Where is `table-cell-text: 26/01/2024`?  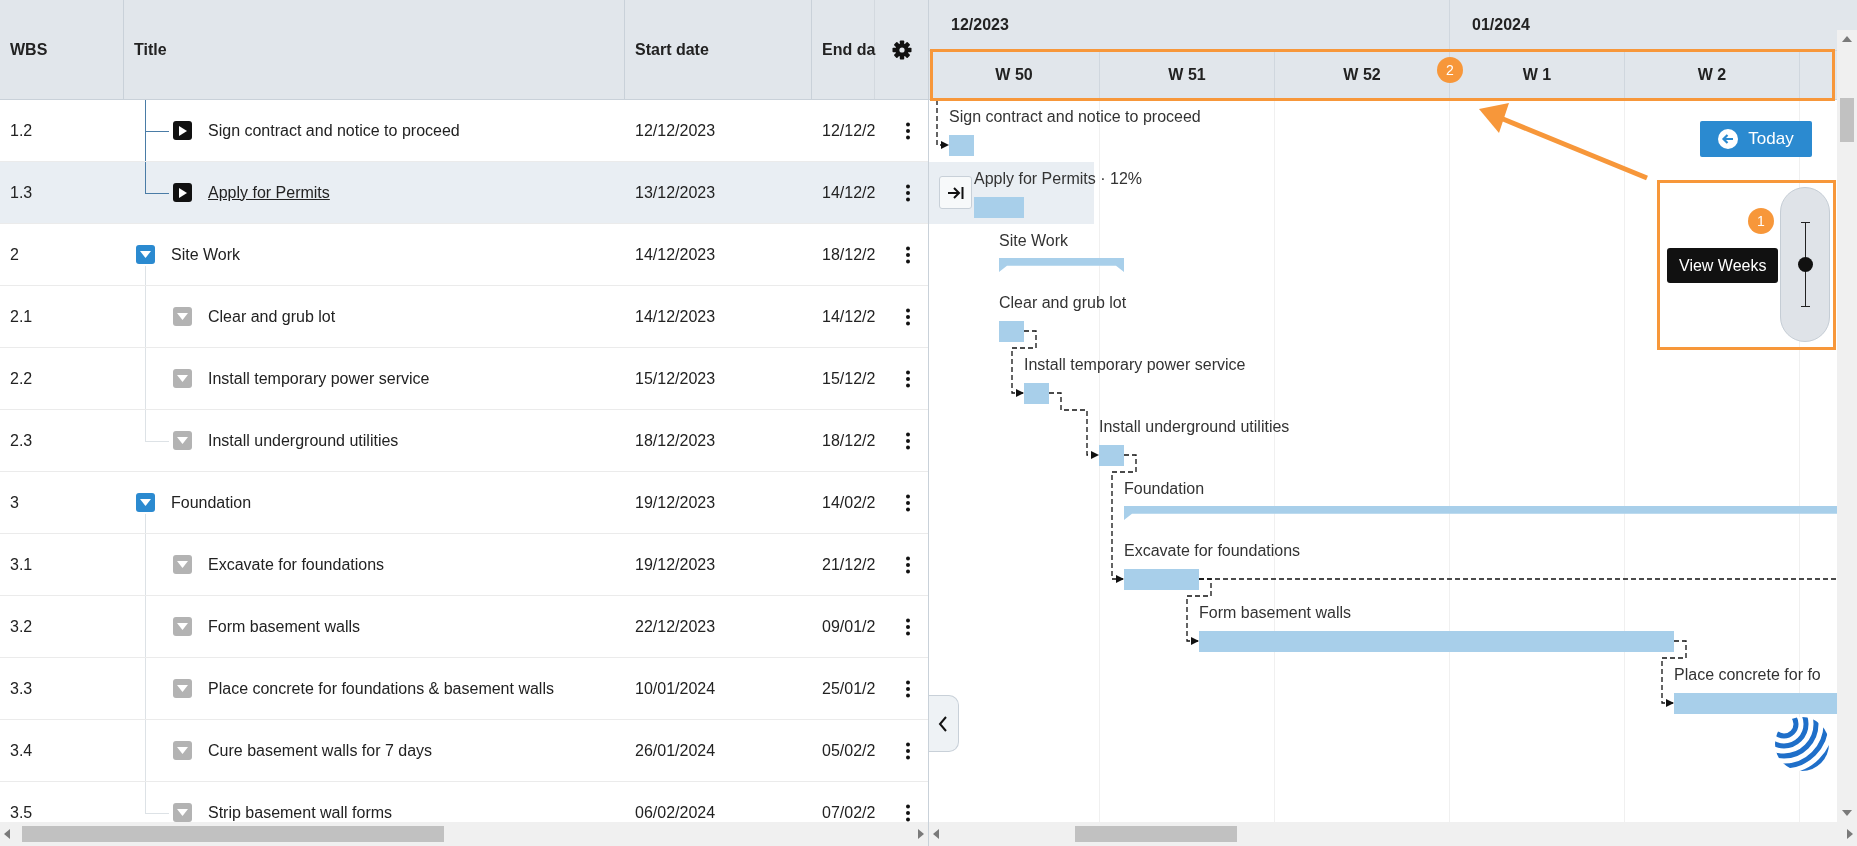
table-cell-text: 26/01/2024 is located at coordinates (675, 750).